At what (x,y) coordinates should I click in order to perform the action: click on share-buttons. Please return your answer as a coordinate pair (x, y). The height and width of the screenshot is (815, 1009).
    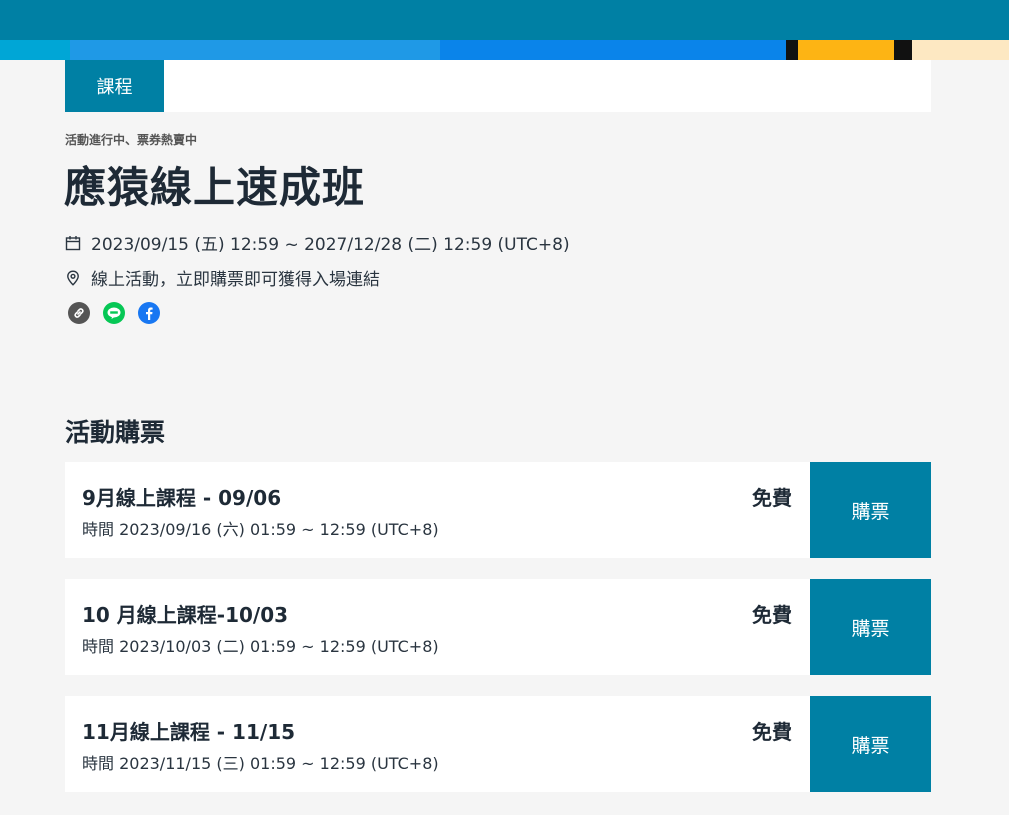
    Looking at the image, I should click on (114, 313).